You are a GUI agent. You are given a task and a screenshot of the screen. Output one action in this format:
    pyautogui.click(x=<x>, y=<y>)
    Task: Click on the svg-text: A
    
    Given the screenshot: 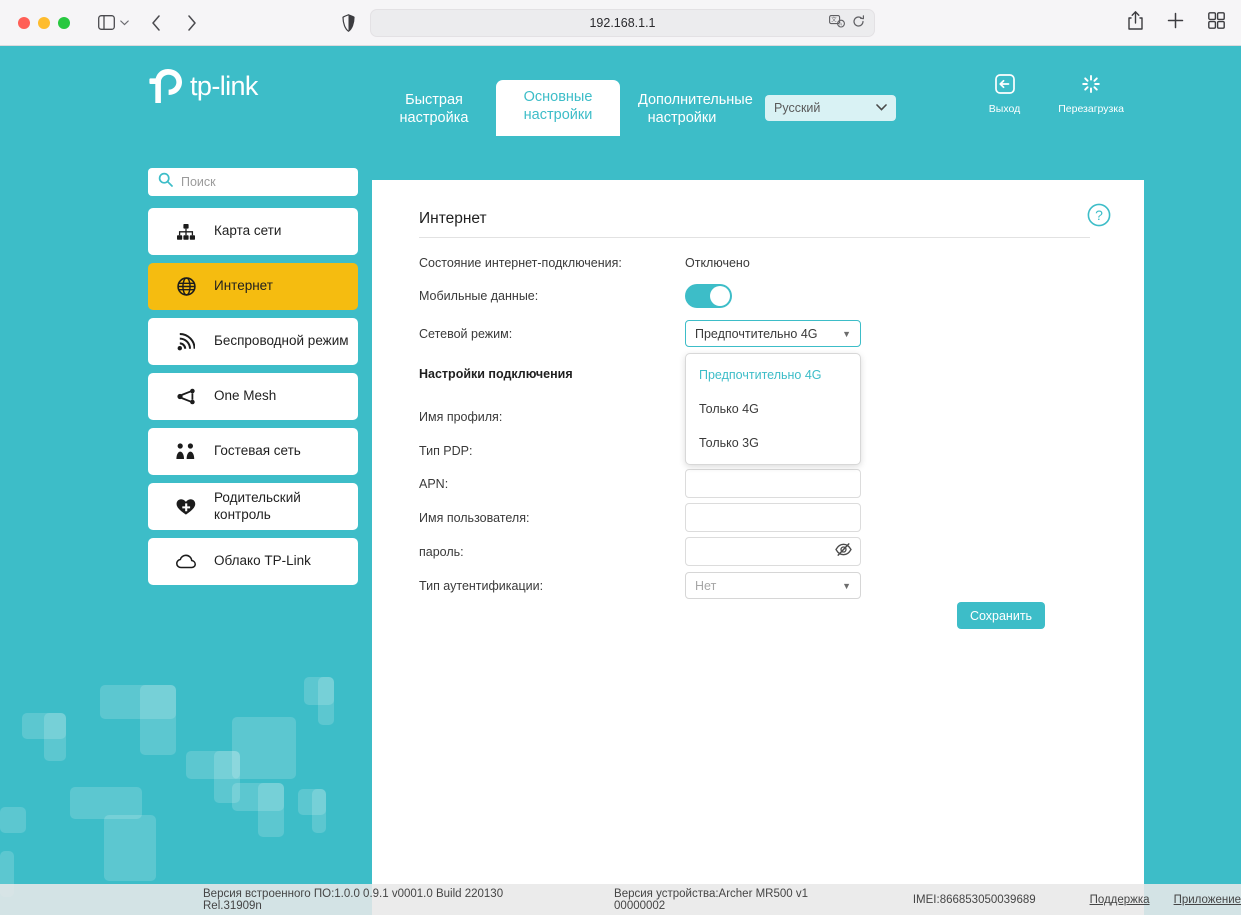 What is the action you would take?
    pyautogui.click(x=840, y=24)
    